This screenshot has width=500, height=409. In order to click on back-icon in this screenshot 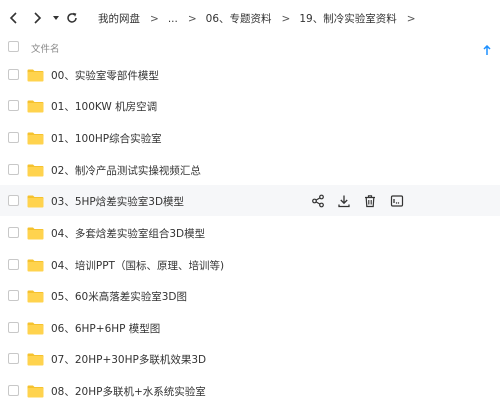, I will do `click(14, 18)`.